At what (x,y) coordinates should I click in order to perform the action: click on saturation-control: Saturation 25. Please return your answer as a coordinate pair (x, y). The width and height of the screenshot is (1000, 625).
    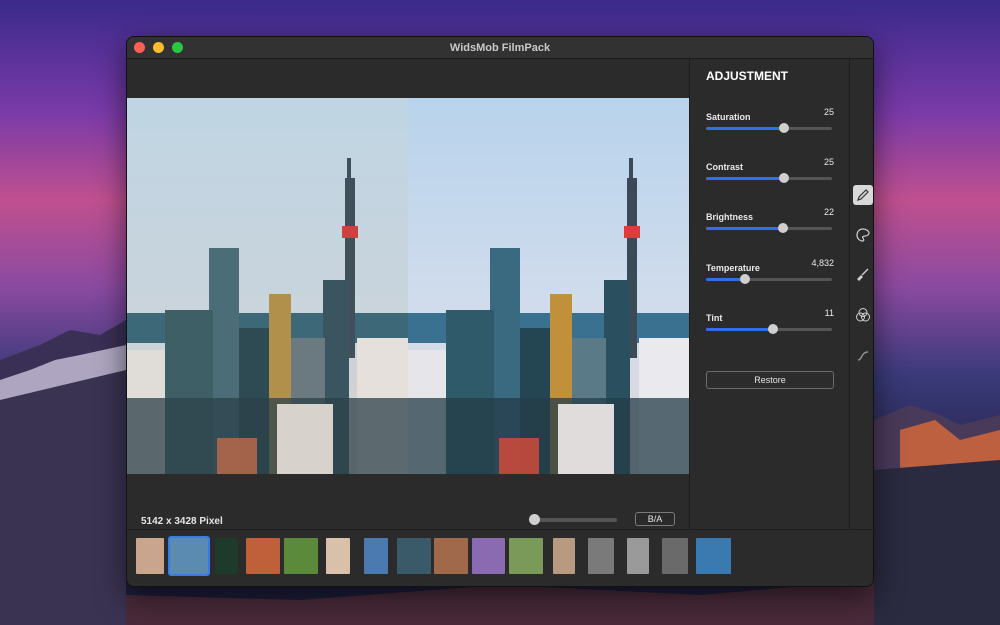
    Looking at the image, I should click on (770, 120).